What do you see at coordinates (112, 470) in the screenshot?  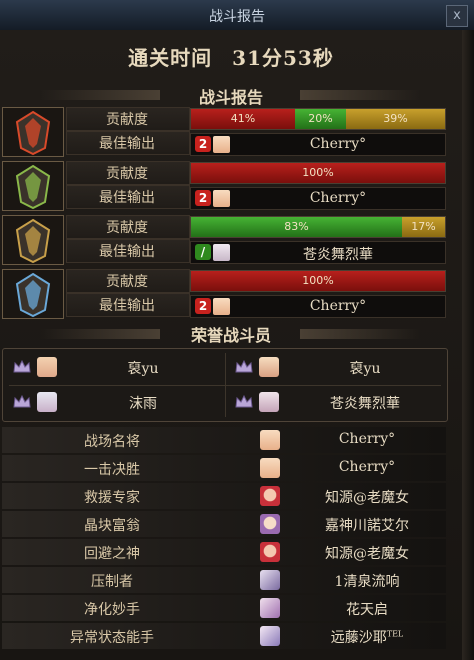 I see `award-title: 一击决胜` at bounding box center [112, 470].